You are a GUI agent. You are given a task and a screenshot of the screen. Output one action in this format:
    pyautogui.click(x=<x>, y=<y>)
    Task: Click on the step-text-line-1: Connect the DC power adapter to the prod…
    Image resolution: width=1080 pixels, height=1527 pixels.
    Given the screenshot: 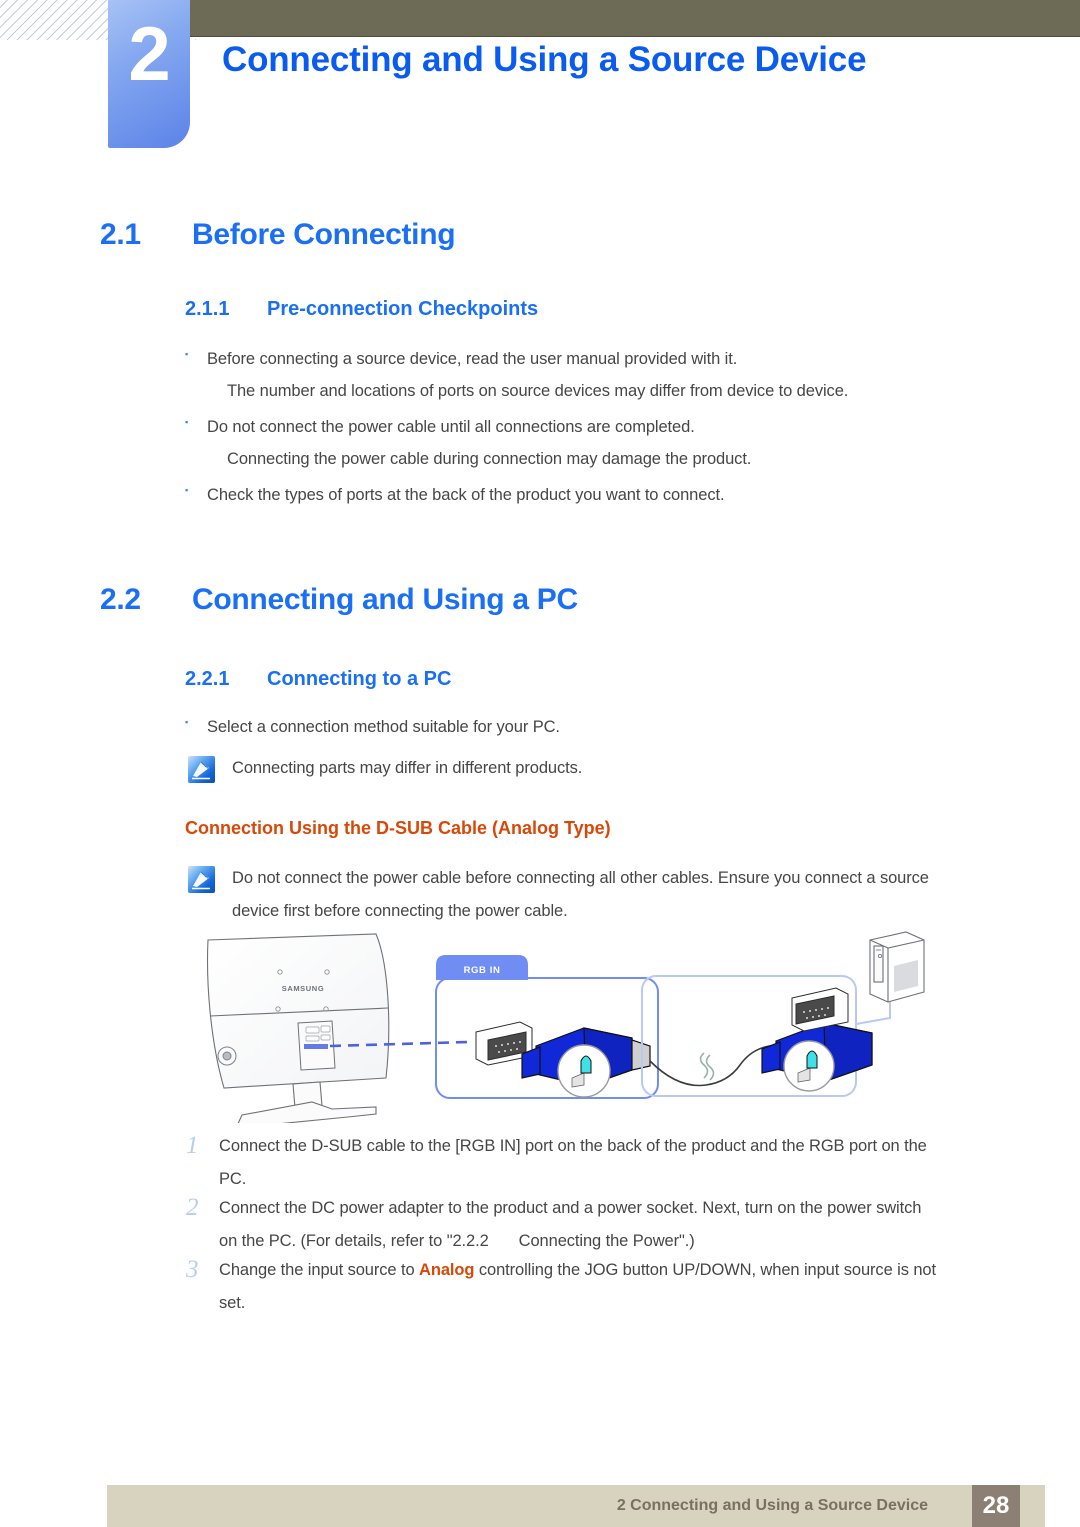 What is the action you would take?
    pyautogui.click(x=570, y=1208)
    